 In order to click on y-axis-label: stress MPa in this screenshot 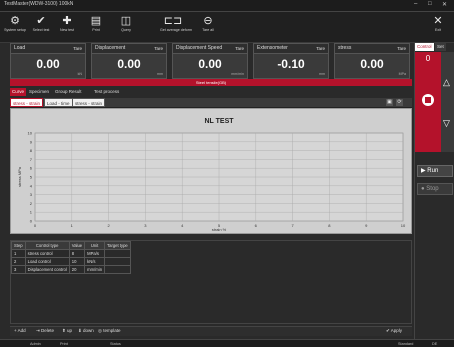, I will do `click(19, 176)`.